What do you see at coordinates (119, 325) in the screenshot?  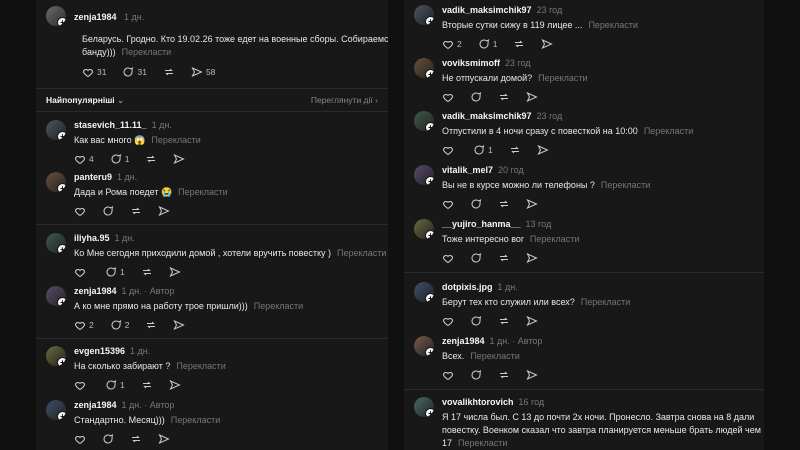 I see `reply-button: 2` at bounding box center [119, 325].